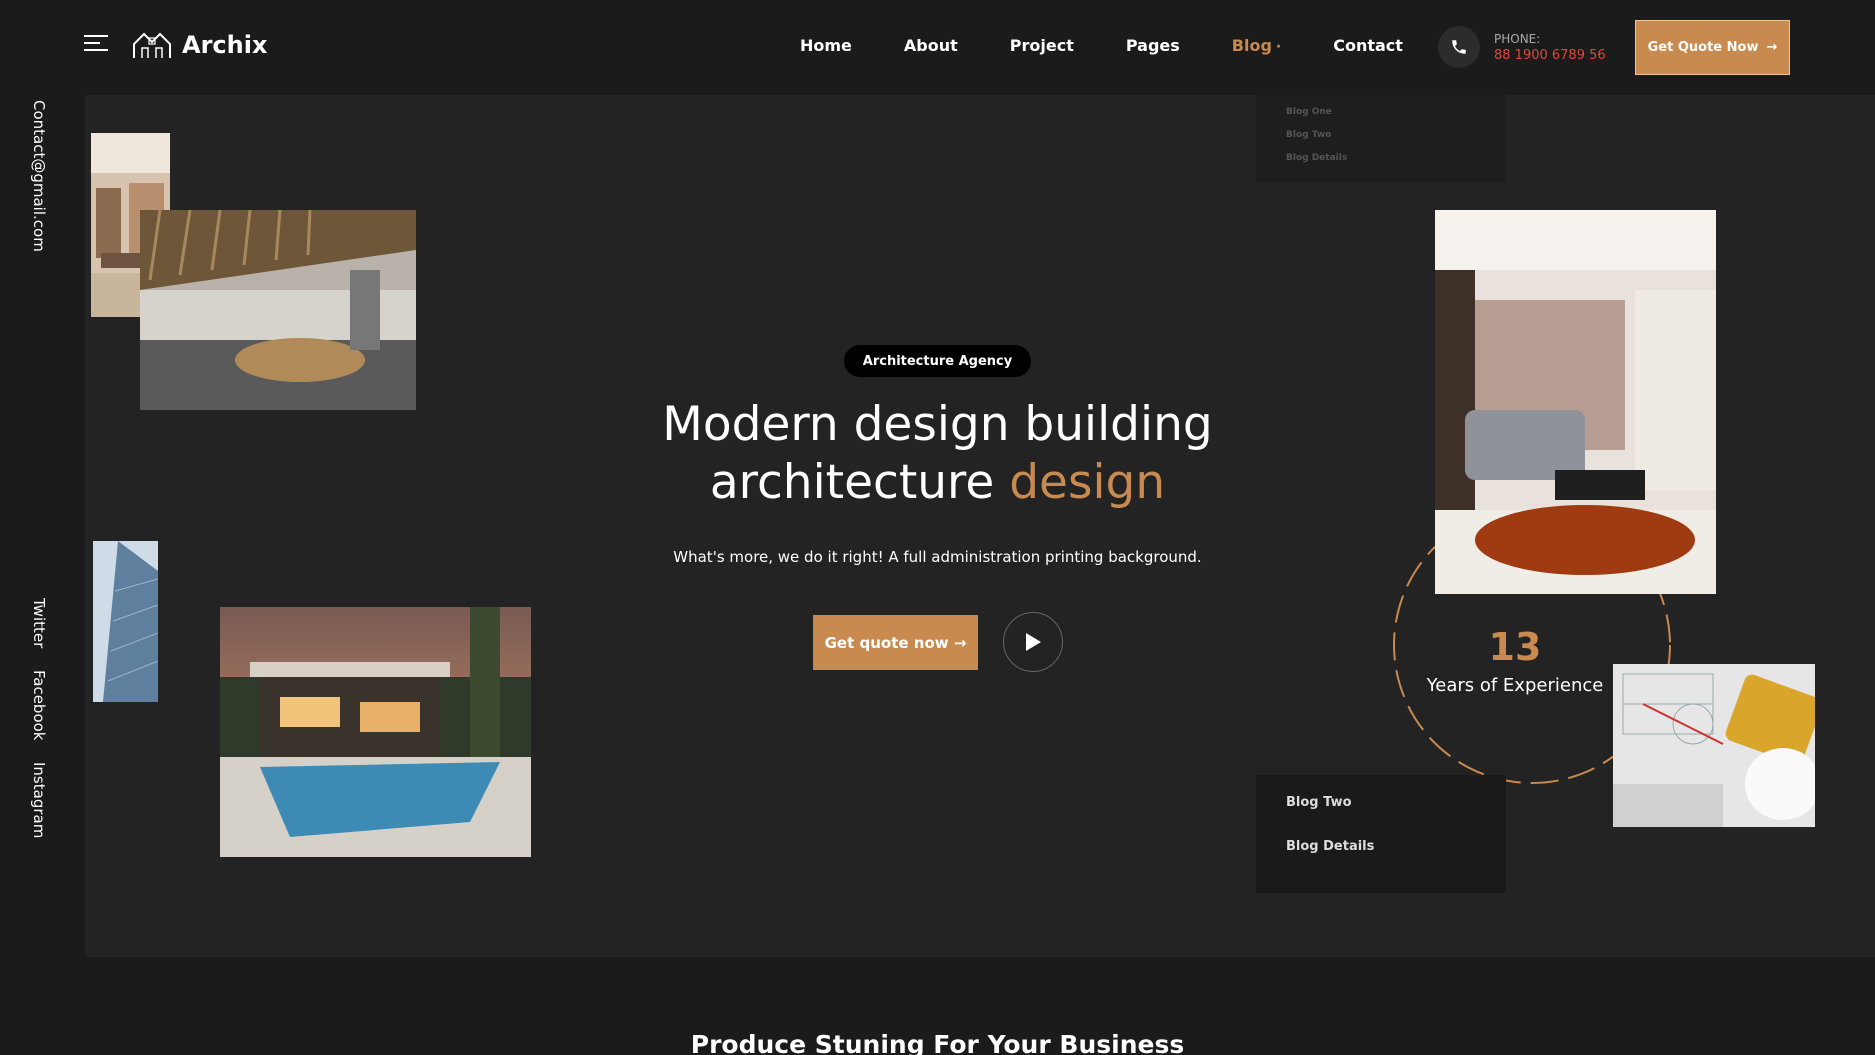 The width and height of the screenshot is (1875, 1055). What do you see at coordinates (96, 44) in the screenshot?
I see `hamburger-menu-icon` at bounding box center [96, 44].